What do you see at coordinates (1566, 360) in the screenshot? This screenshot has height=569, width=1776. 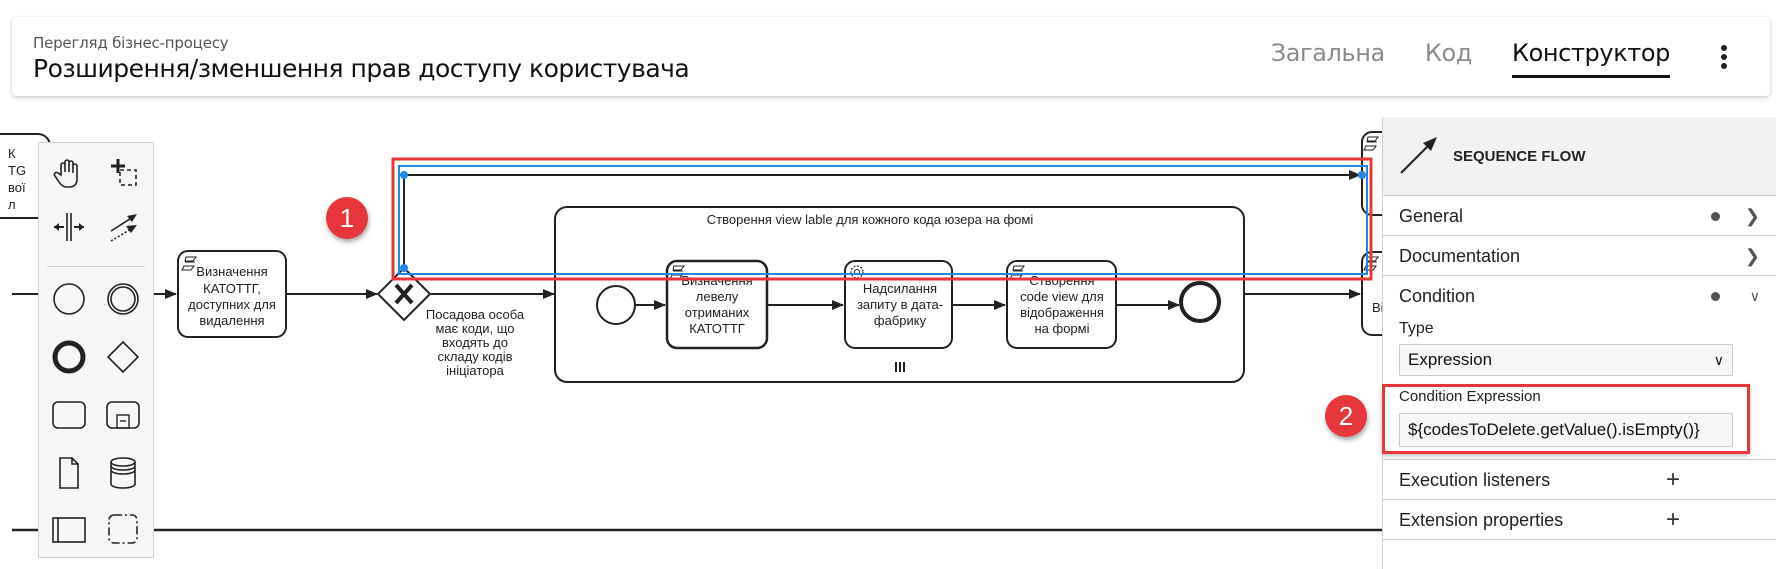 I see `condition-type-select: Expression ∨` at bounding box center [1566, 360].